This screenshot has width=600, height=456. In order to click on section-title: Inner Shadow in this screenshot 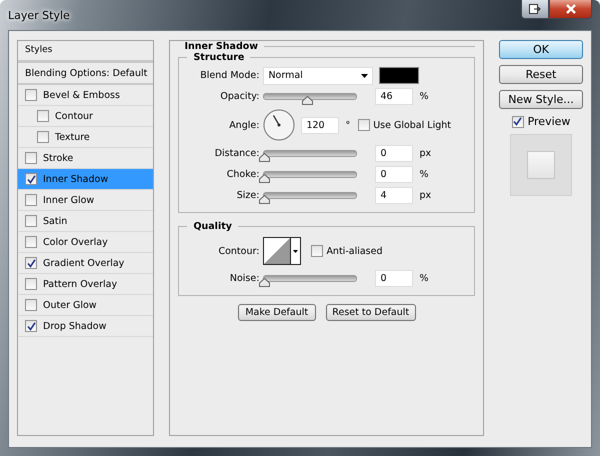, I will do `click(221, 46)`.